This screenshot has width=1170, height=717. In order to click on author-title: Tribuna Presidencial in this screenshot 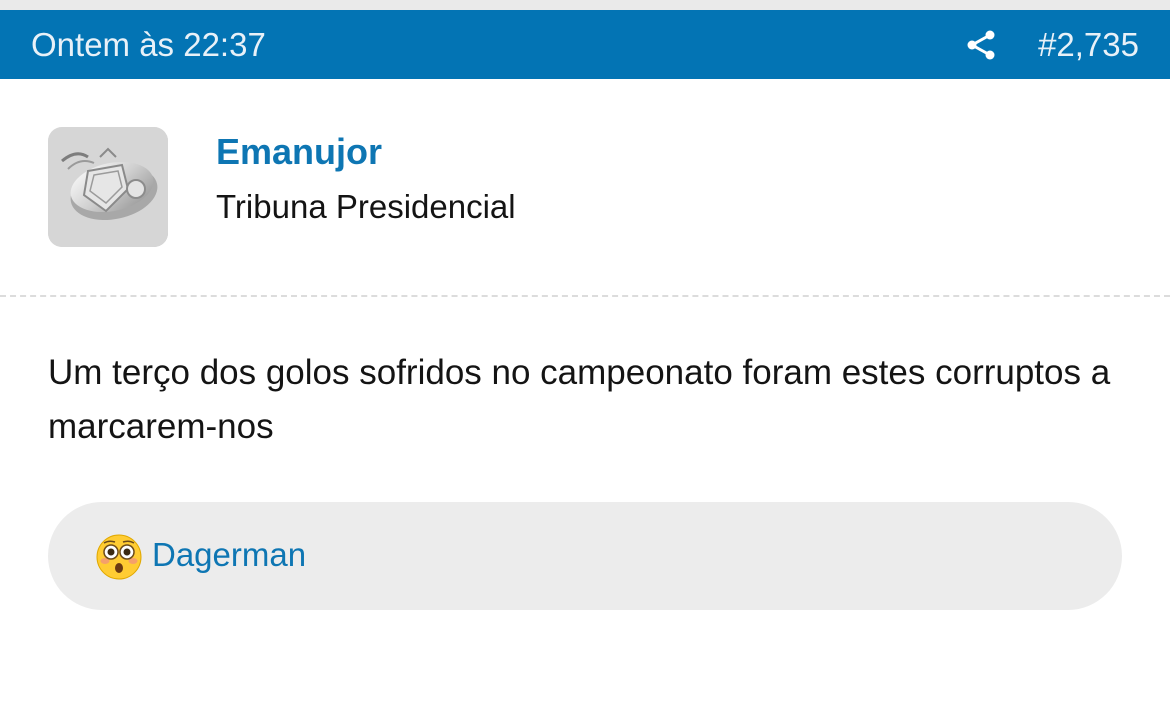, I will do `click(366, 206)`.